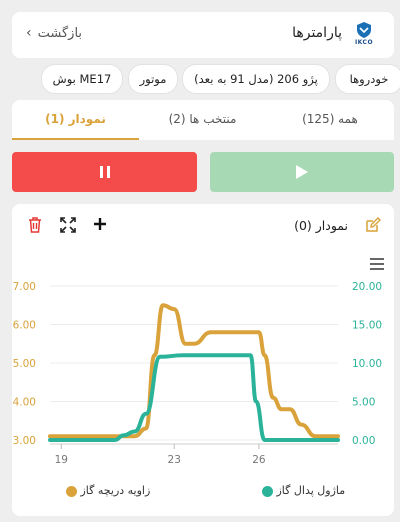 The width and height of the screenshot is (400, 522). I want to click on left-axis: 7.00 6.00 5.00 4.00 3.00, so click(24, 364).